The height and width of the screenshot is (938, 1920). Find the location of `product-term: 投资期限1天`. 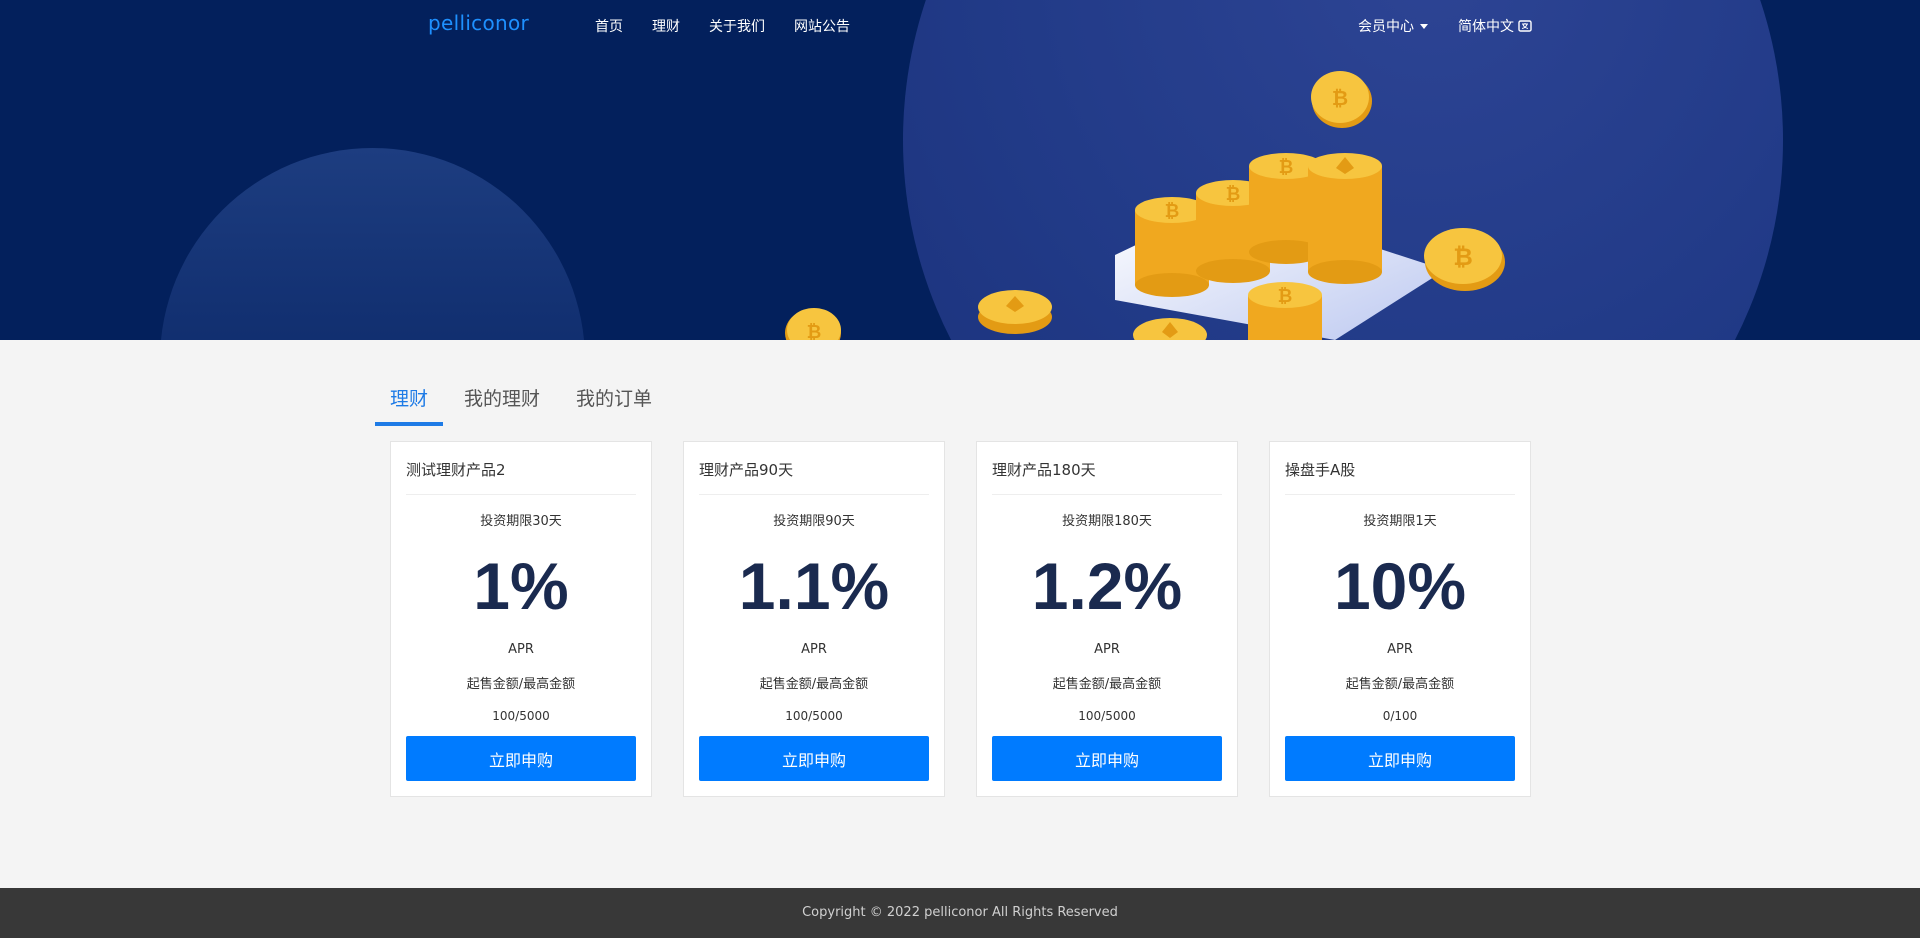

product-term: 投资期限1天 is located at coordinates (1400, 521).